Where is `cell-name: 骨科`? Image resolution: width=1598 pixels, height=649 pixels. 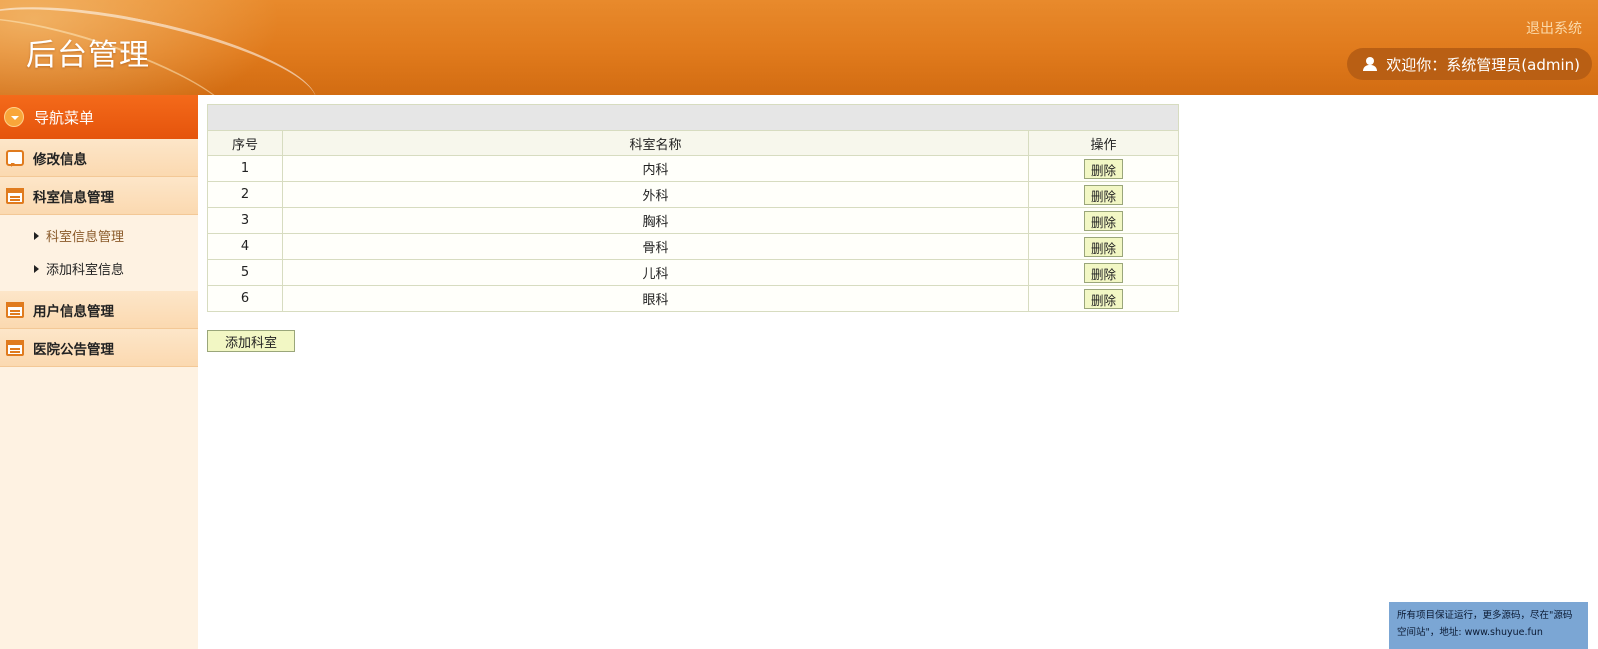
cell-name: 骨科 is located at coordinates (655, 246).